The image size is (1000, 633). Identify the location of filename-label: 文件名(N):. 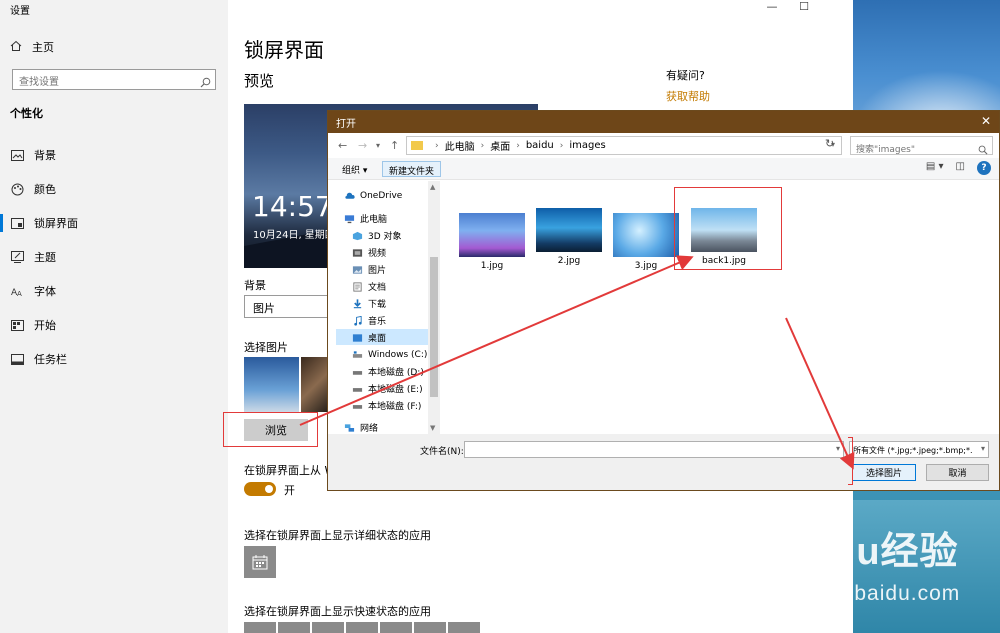
(442, 452).